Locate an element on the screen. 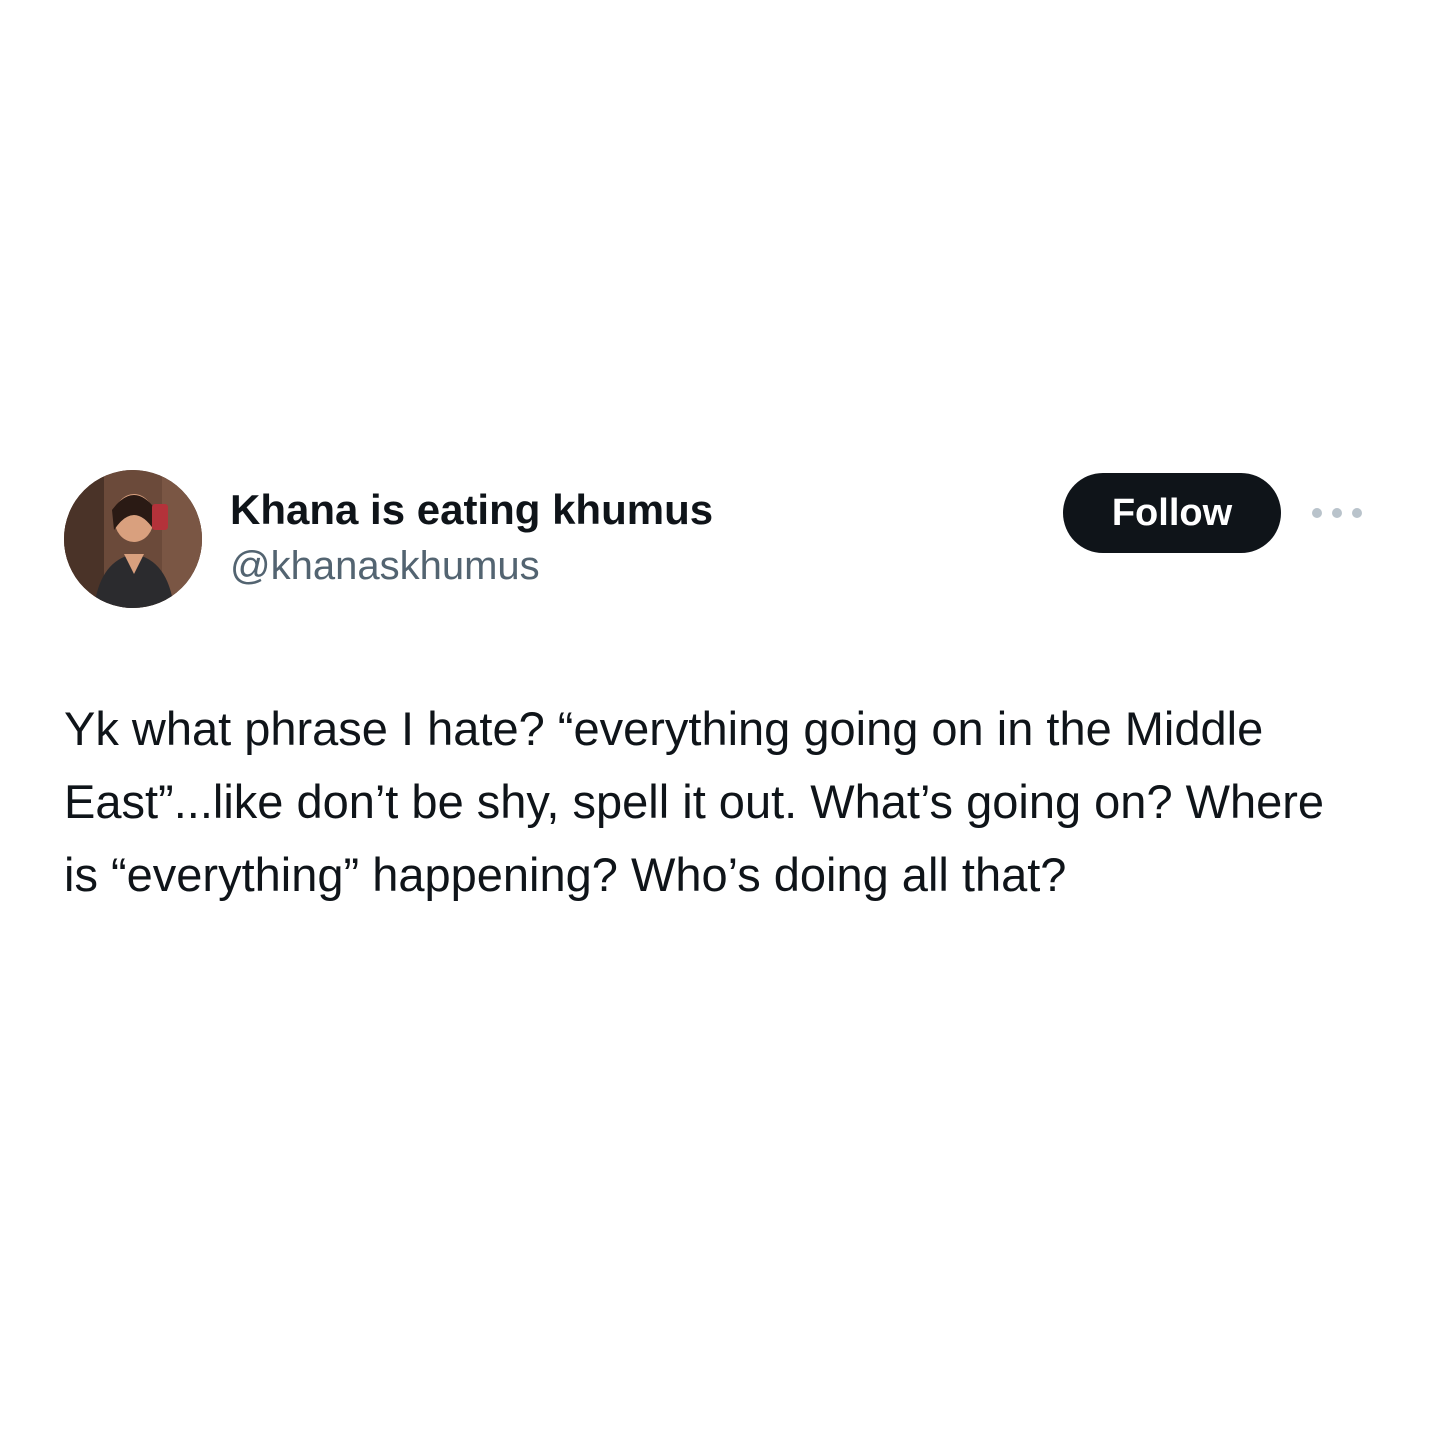 The width and height of the screenshot is (1440, 1439). follow-button: Follow is located at coordinates (1172, 513).